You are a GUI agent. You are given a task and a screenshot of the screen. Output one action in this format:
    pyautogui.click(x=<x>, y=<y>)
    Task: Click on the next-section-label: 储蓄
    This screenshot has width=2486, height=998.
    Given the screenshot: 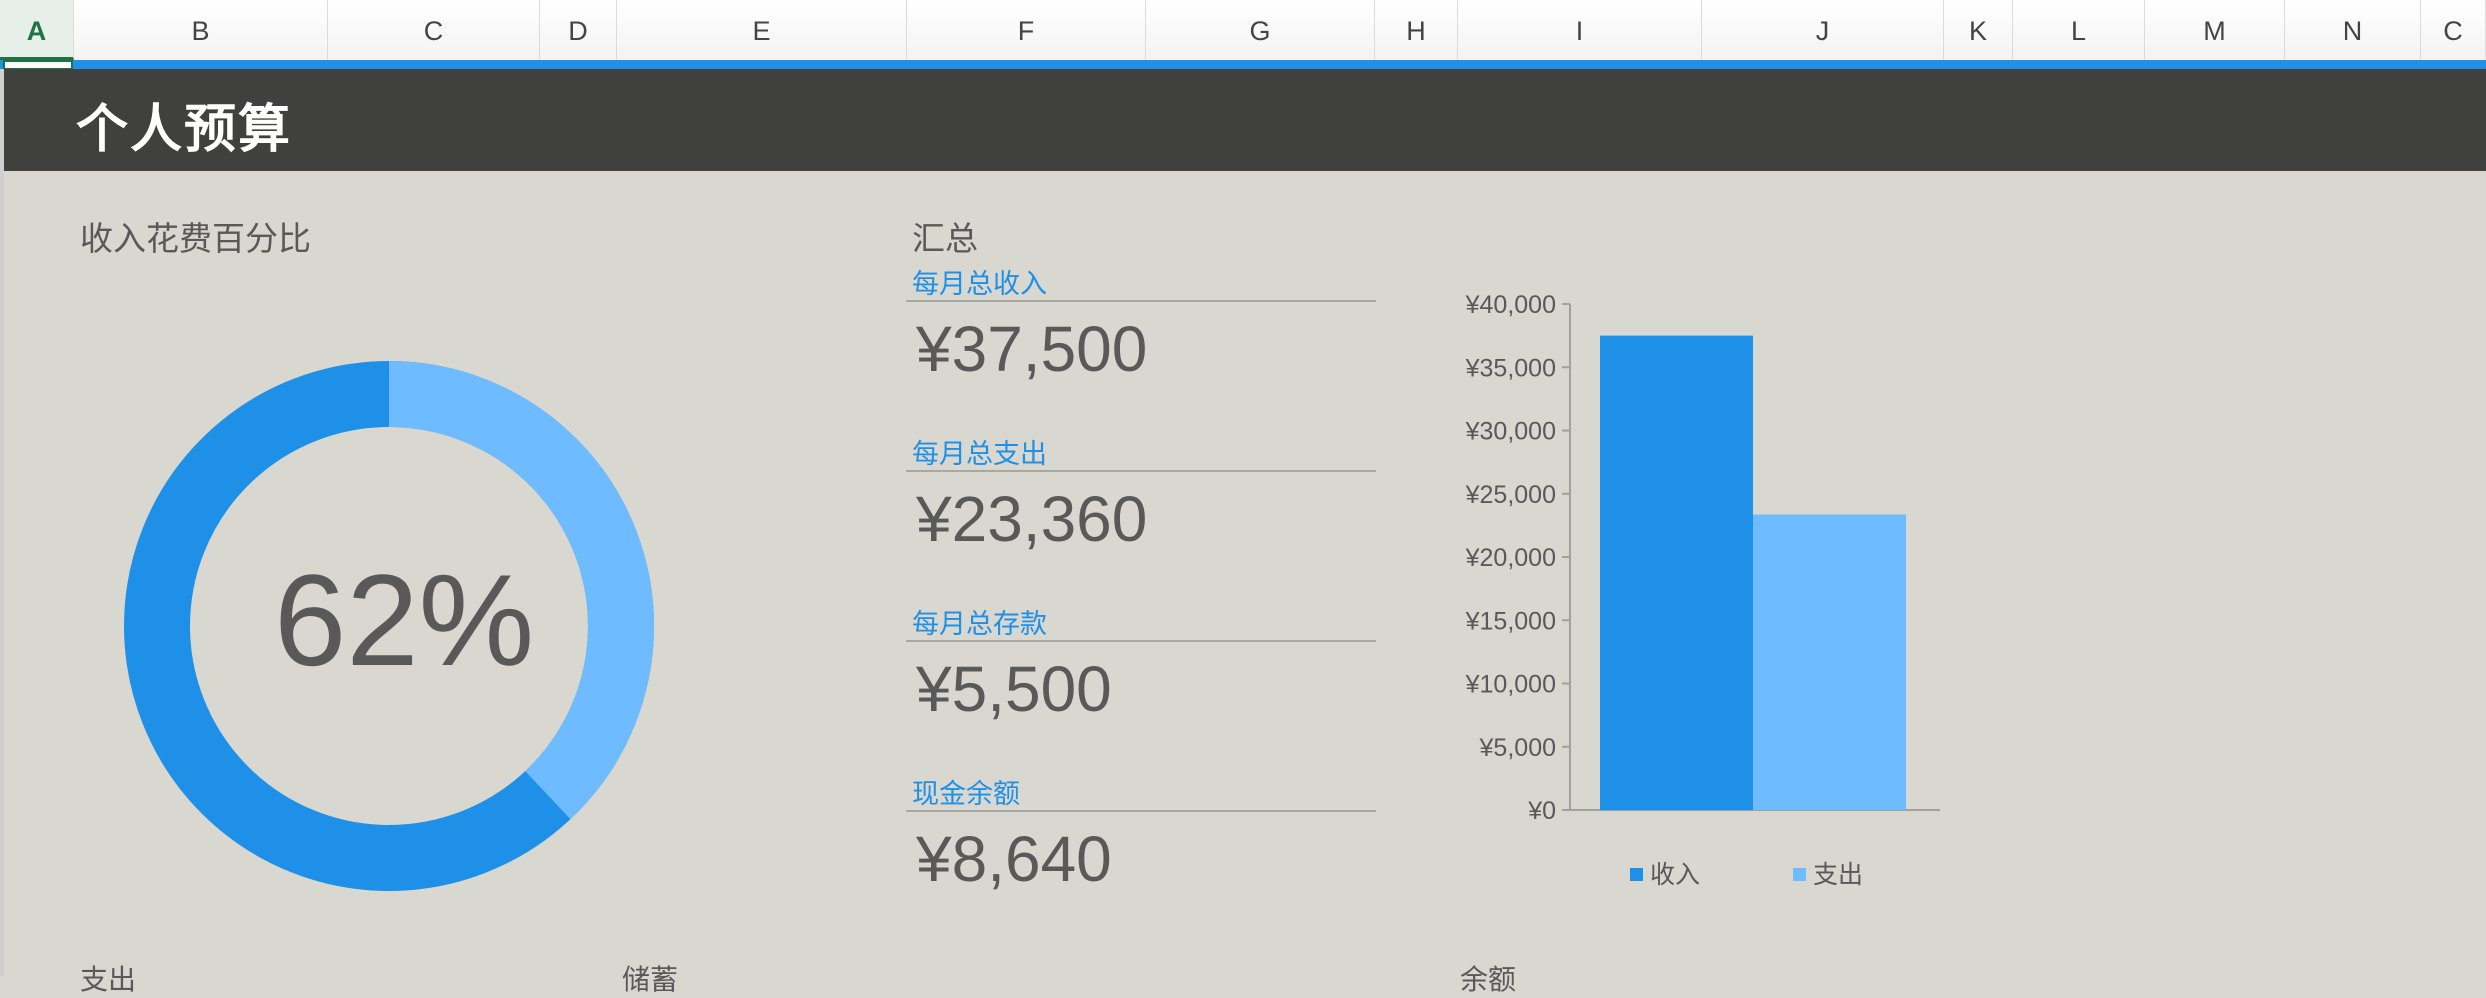 What is the action you would take?
    pyautogui.click(x=650, y=979)
    